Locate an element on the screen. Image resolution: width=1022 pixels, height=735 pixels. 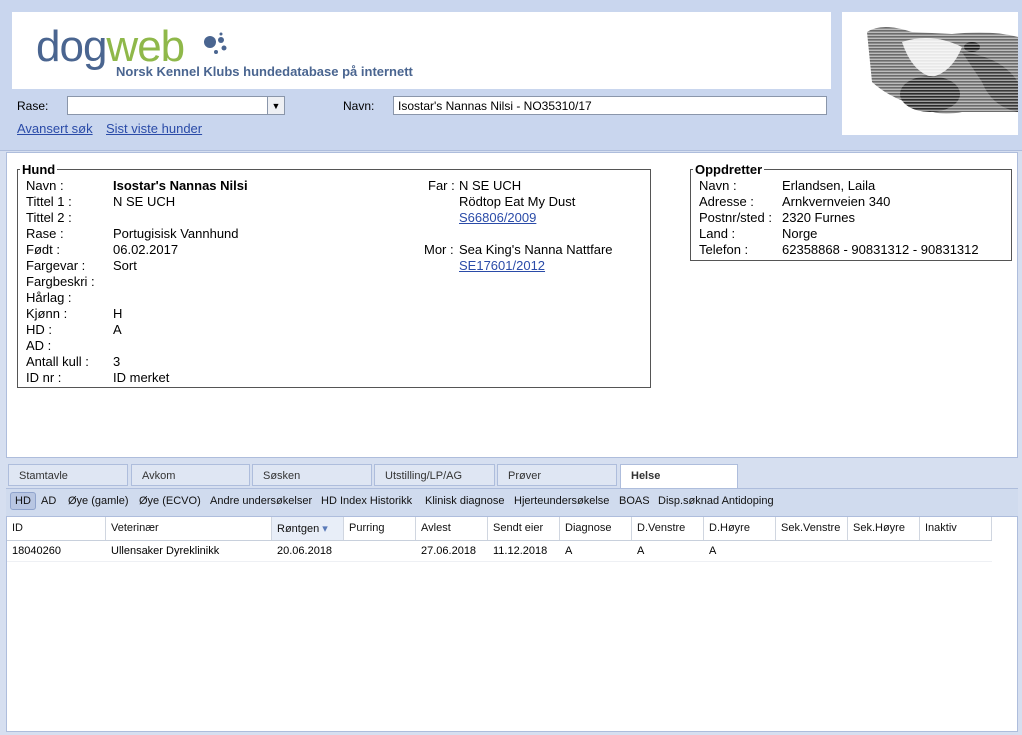
recent-dogs-link: Sist viste hunder is located at coordinates (154, 128).